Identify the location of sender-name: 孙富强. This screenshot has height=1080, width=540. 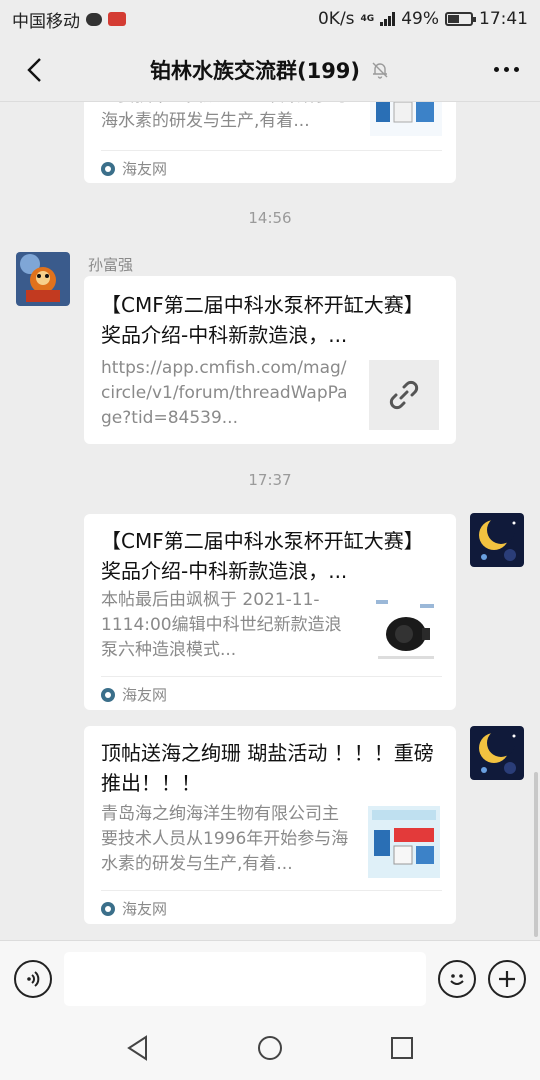
(111, 265).